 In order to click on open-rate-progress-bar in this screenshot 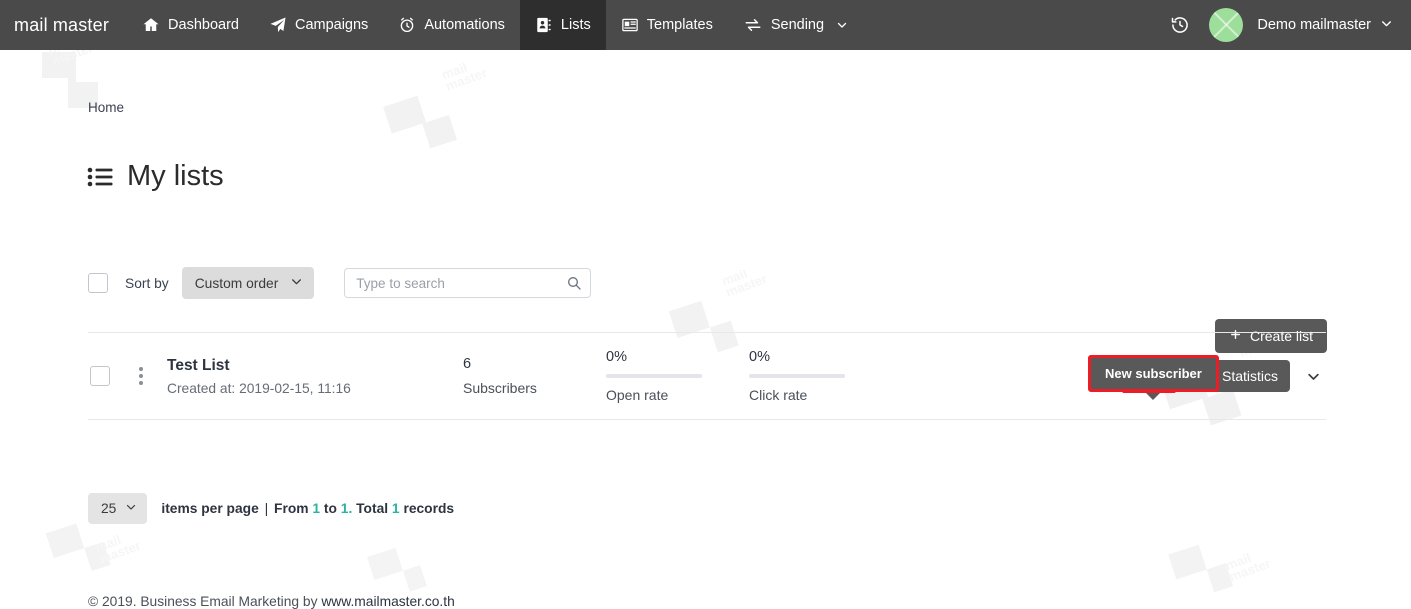, I will do `click(654, 376)`.